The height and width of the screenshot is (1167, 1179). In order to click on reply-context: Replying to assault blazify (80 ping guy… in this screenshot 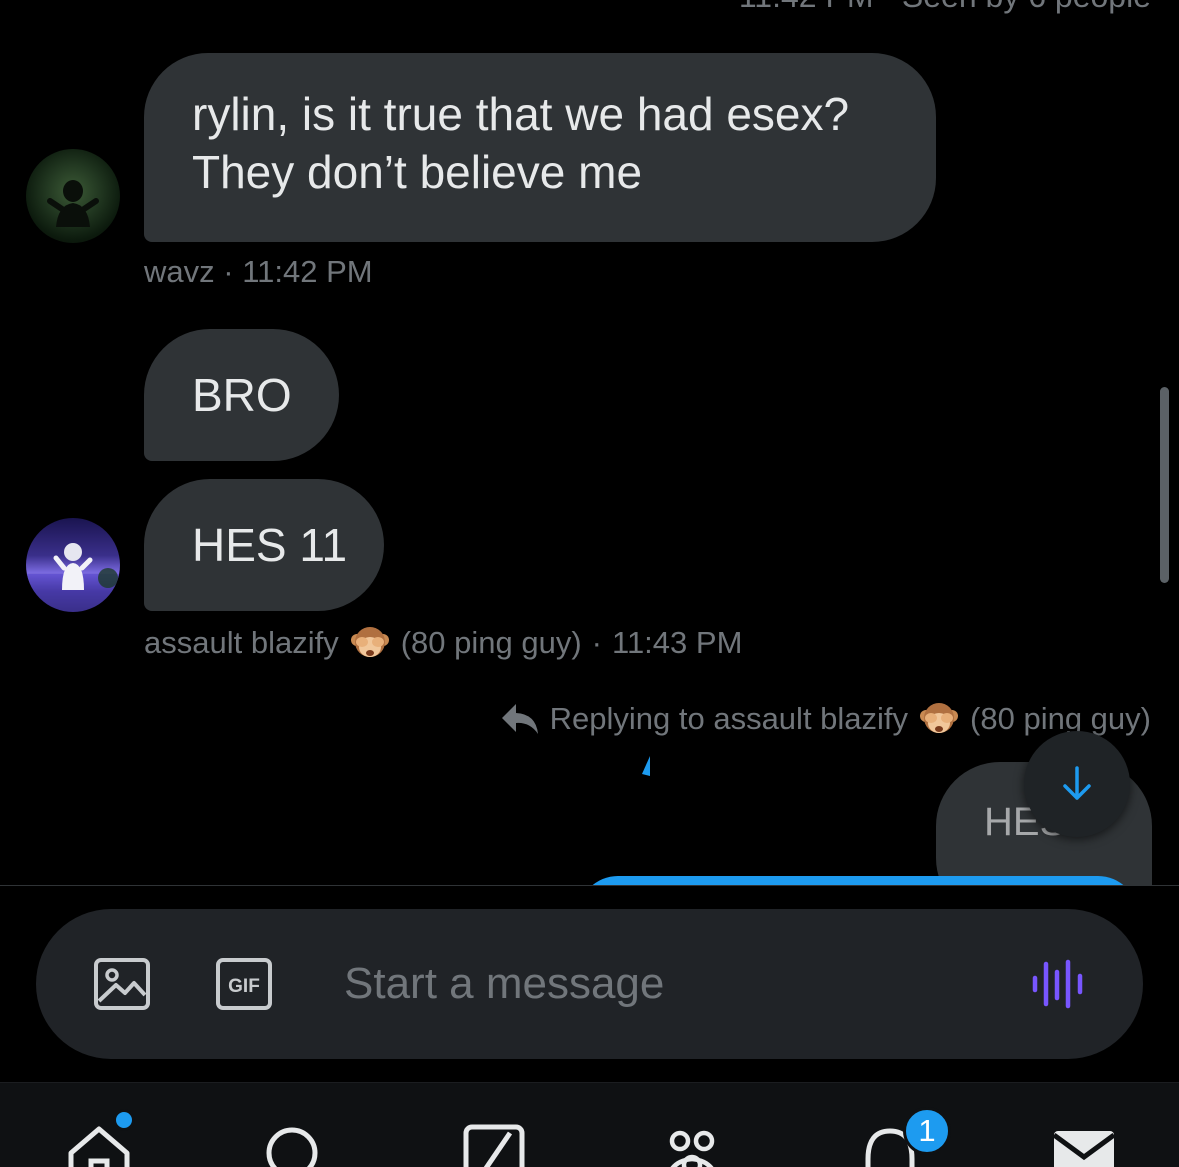, I will do `click(825, 719)`.